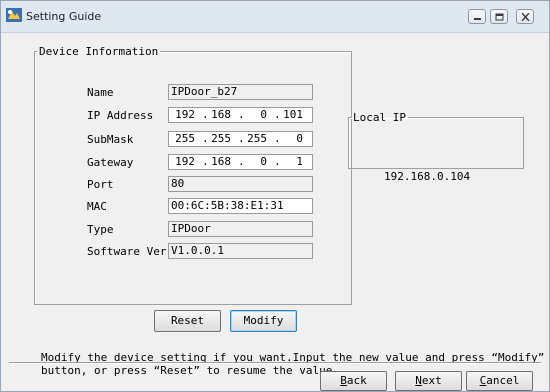 This screenshot has height=392, width=550. I want to click on cancel-label-rest: ancel, so click(503, 380).